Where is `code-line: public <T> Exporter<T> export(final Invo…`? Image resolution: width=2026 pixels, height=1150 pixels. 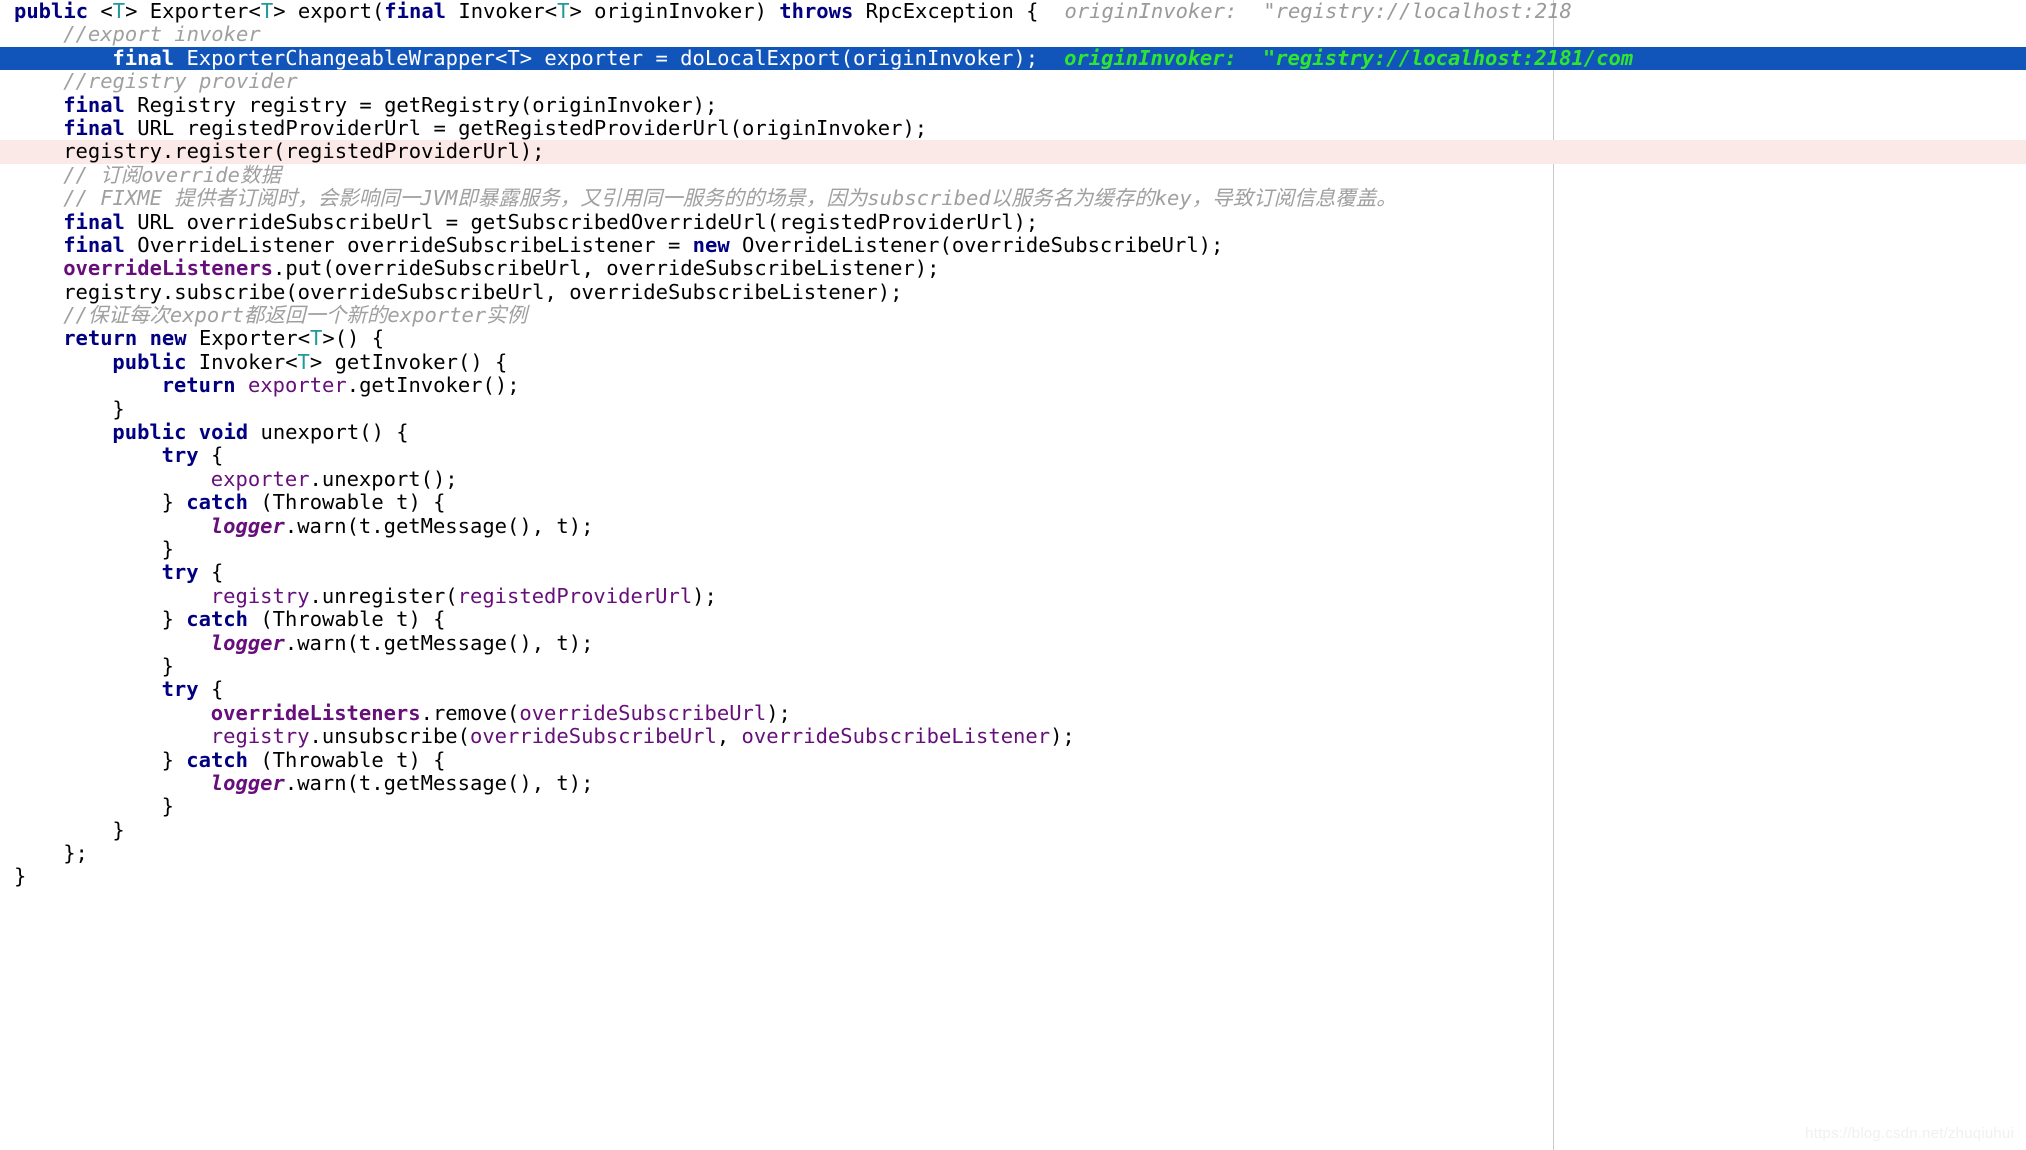
code-line: public <T> Exporter<T> export(final Invo… is located at coordinates (1013, 11).